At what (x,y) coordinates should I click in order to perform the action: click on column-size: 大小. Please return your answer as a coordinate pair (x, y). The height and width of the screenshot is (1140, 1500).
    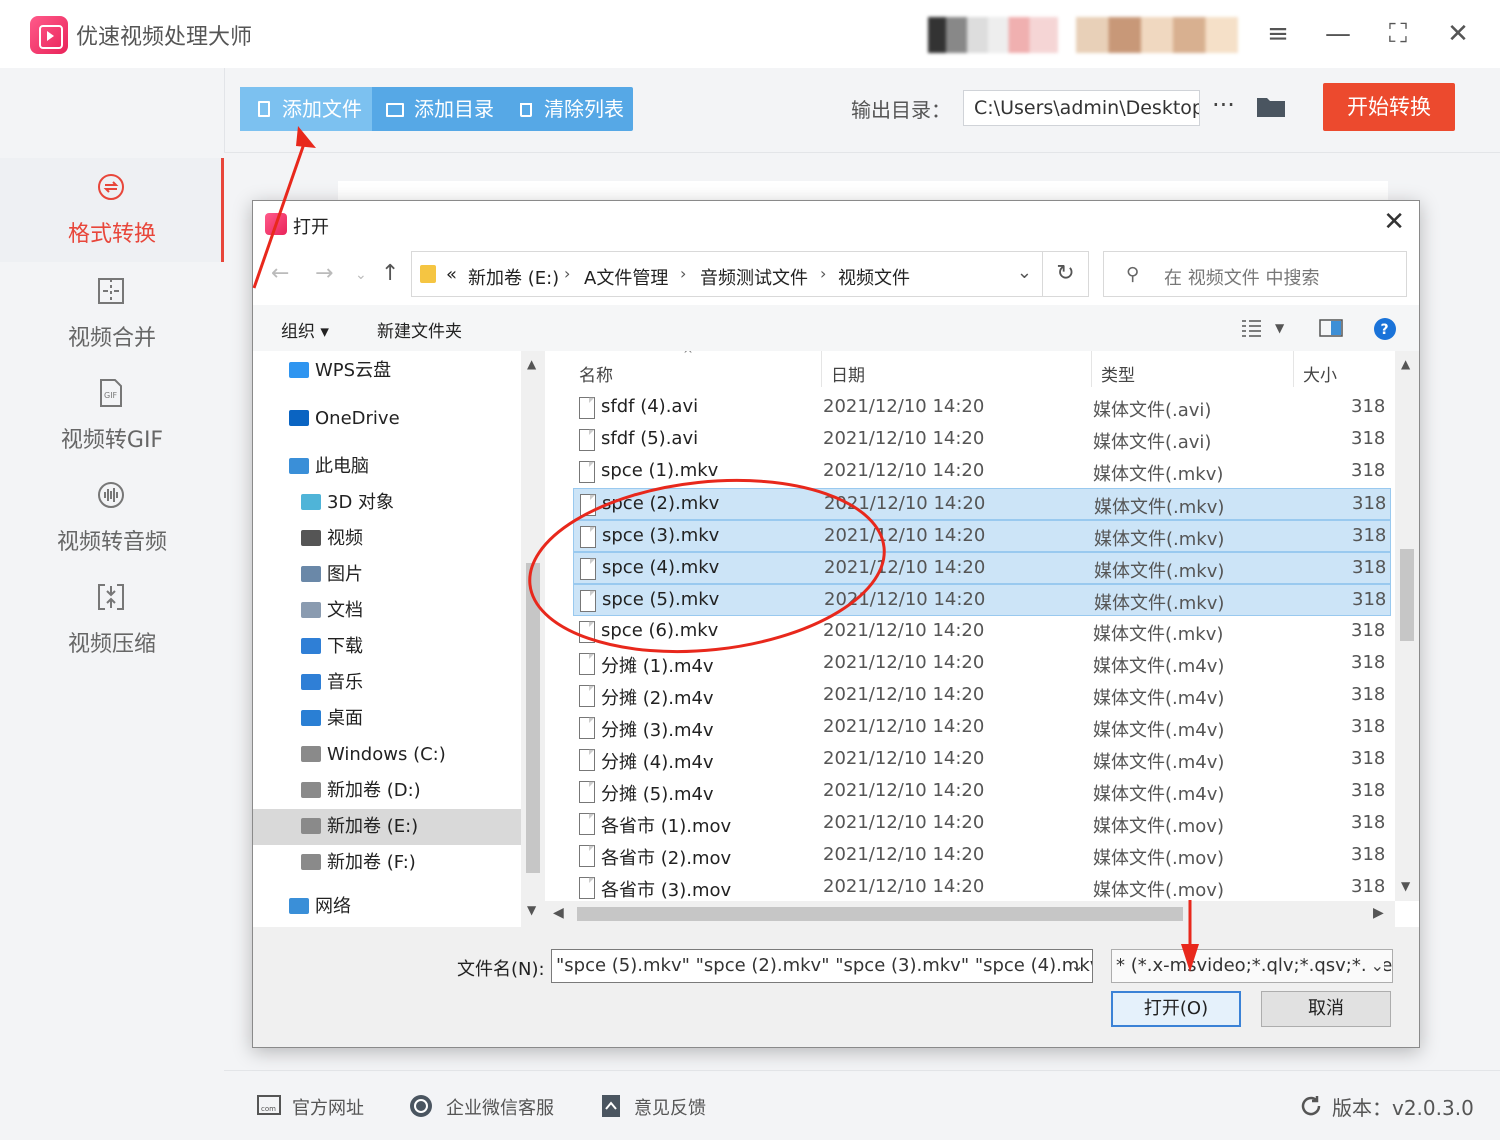
    Looking at the image, I should click on (1320, 373).